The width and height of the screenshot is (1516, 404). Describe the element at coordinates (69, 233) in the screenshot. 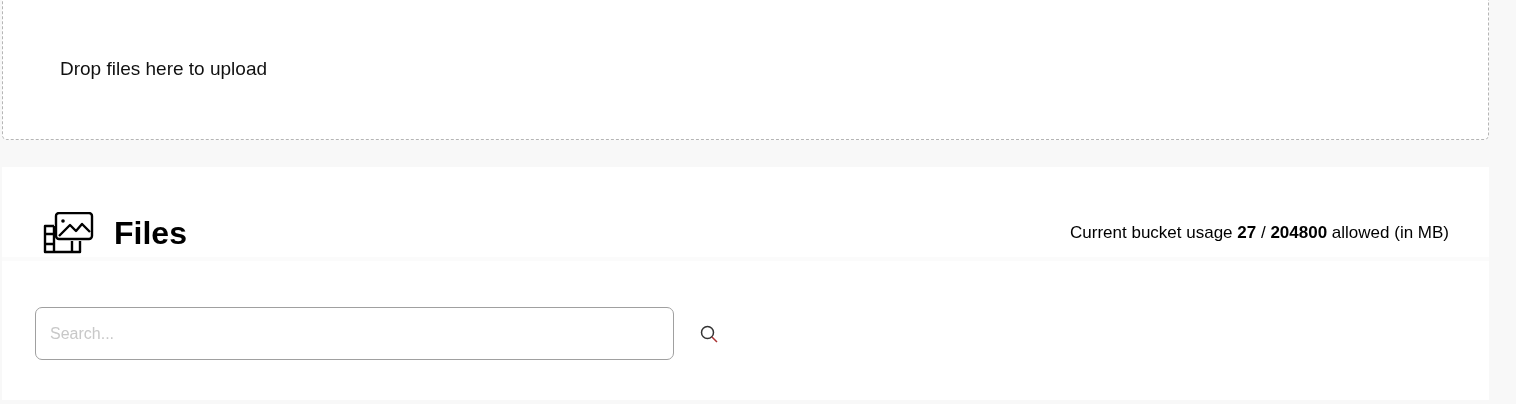

I see `images-icon` at that location.